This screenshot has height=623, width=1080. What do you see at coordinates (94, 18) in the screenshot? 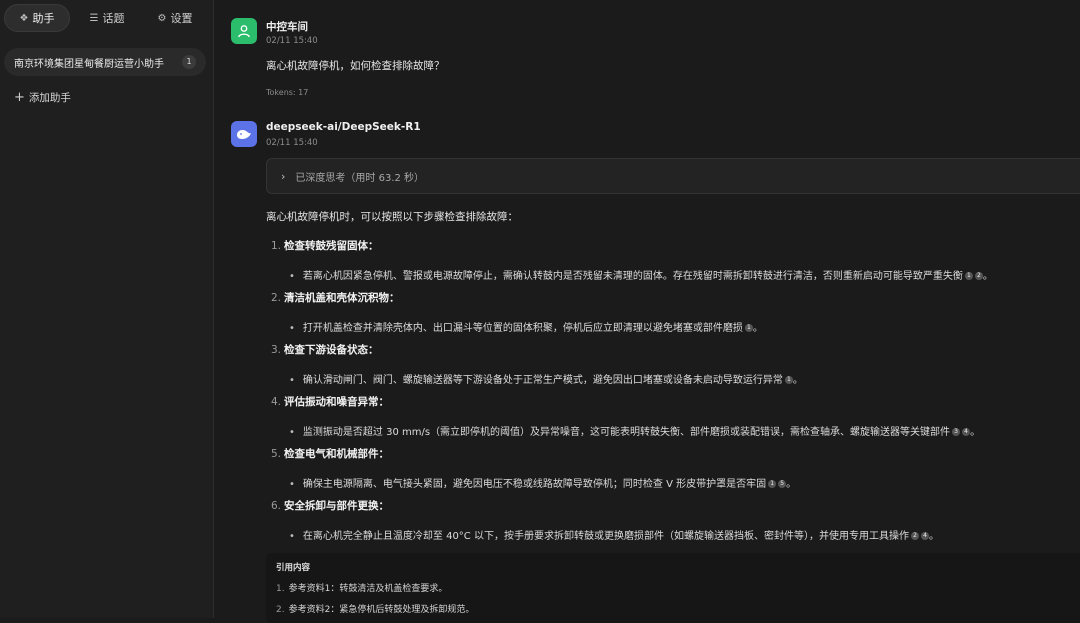
I see `list-icon: ☰` at bounding box center [94, 18].